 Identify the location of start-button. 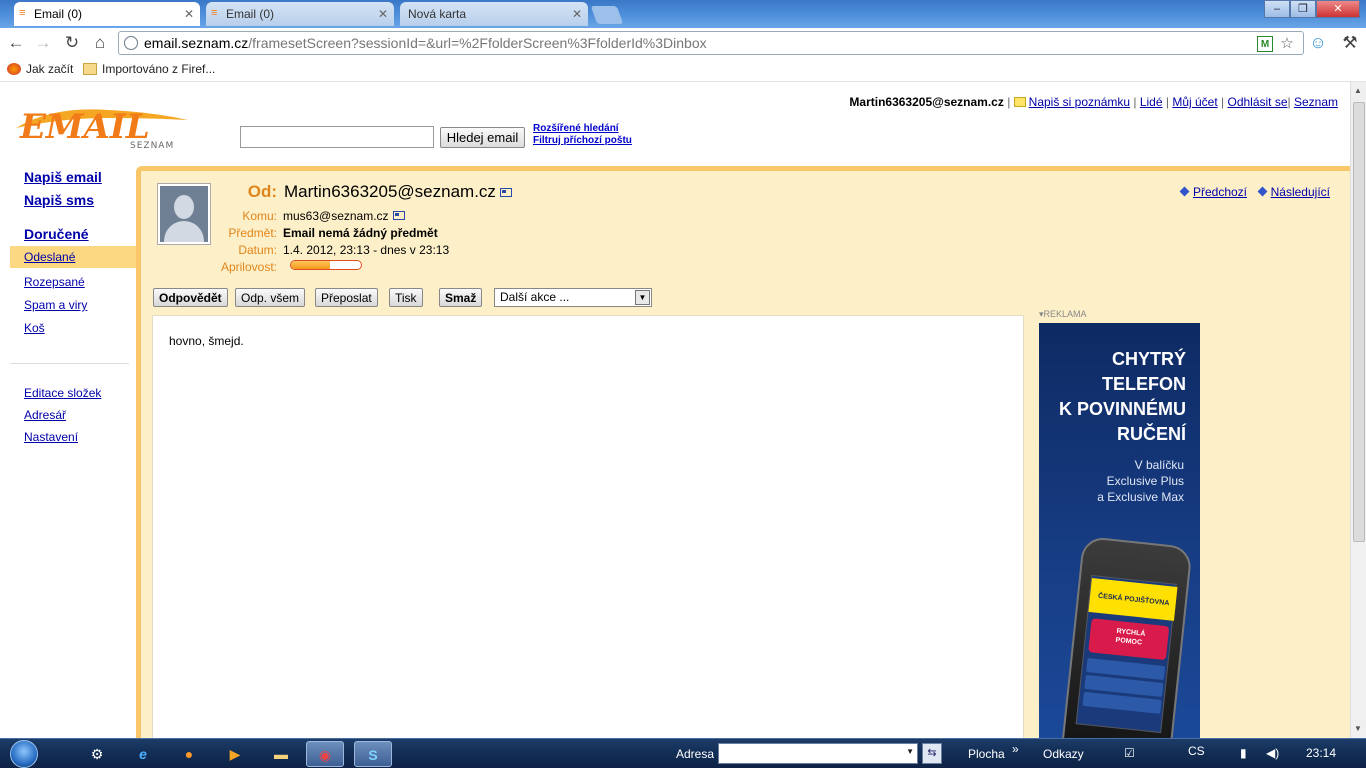
(24, 753).